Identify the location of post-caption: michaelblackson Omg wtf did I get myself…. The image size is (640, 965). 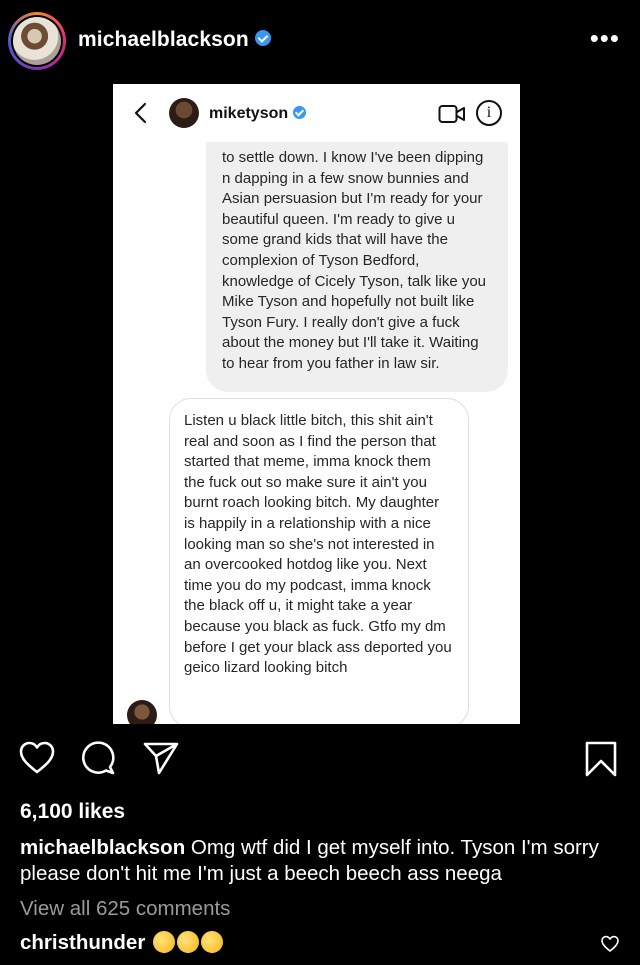
(322, 861).